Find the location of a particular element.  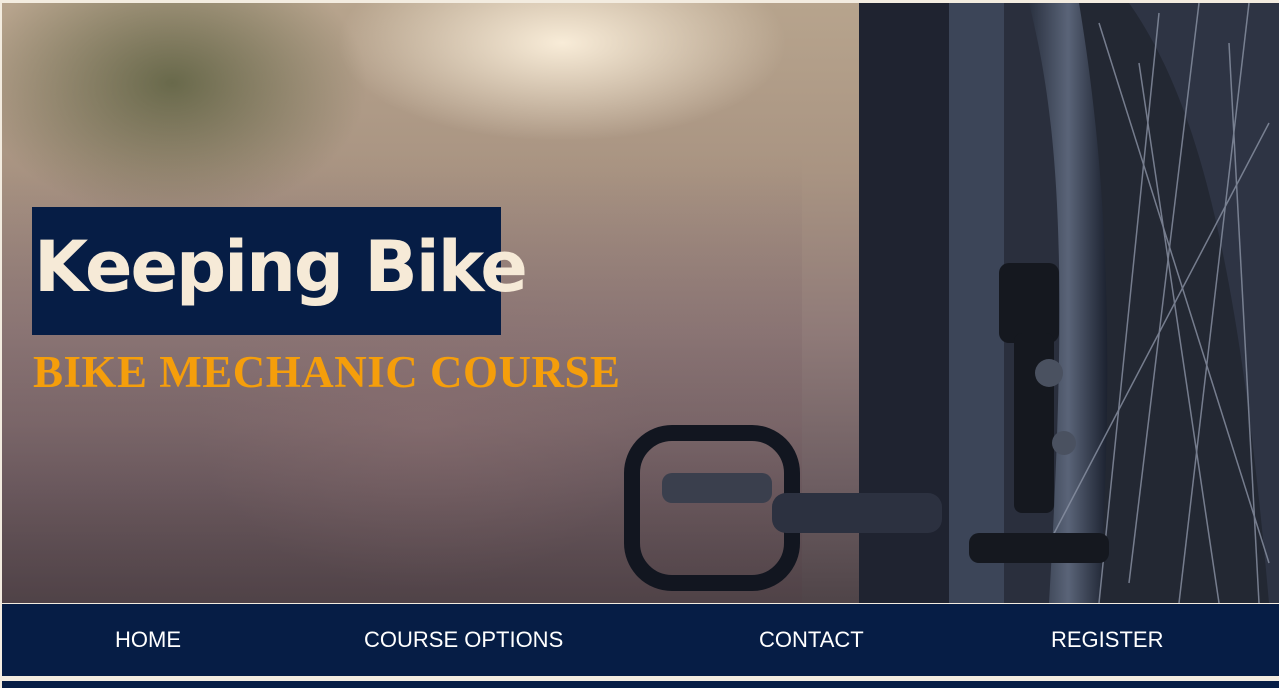

hero-title: Keeping Bike is located at coordinates (281, 267).